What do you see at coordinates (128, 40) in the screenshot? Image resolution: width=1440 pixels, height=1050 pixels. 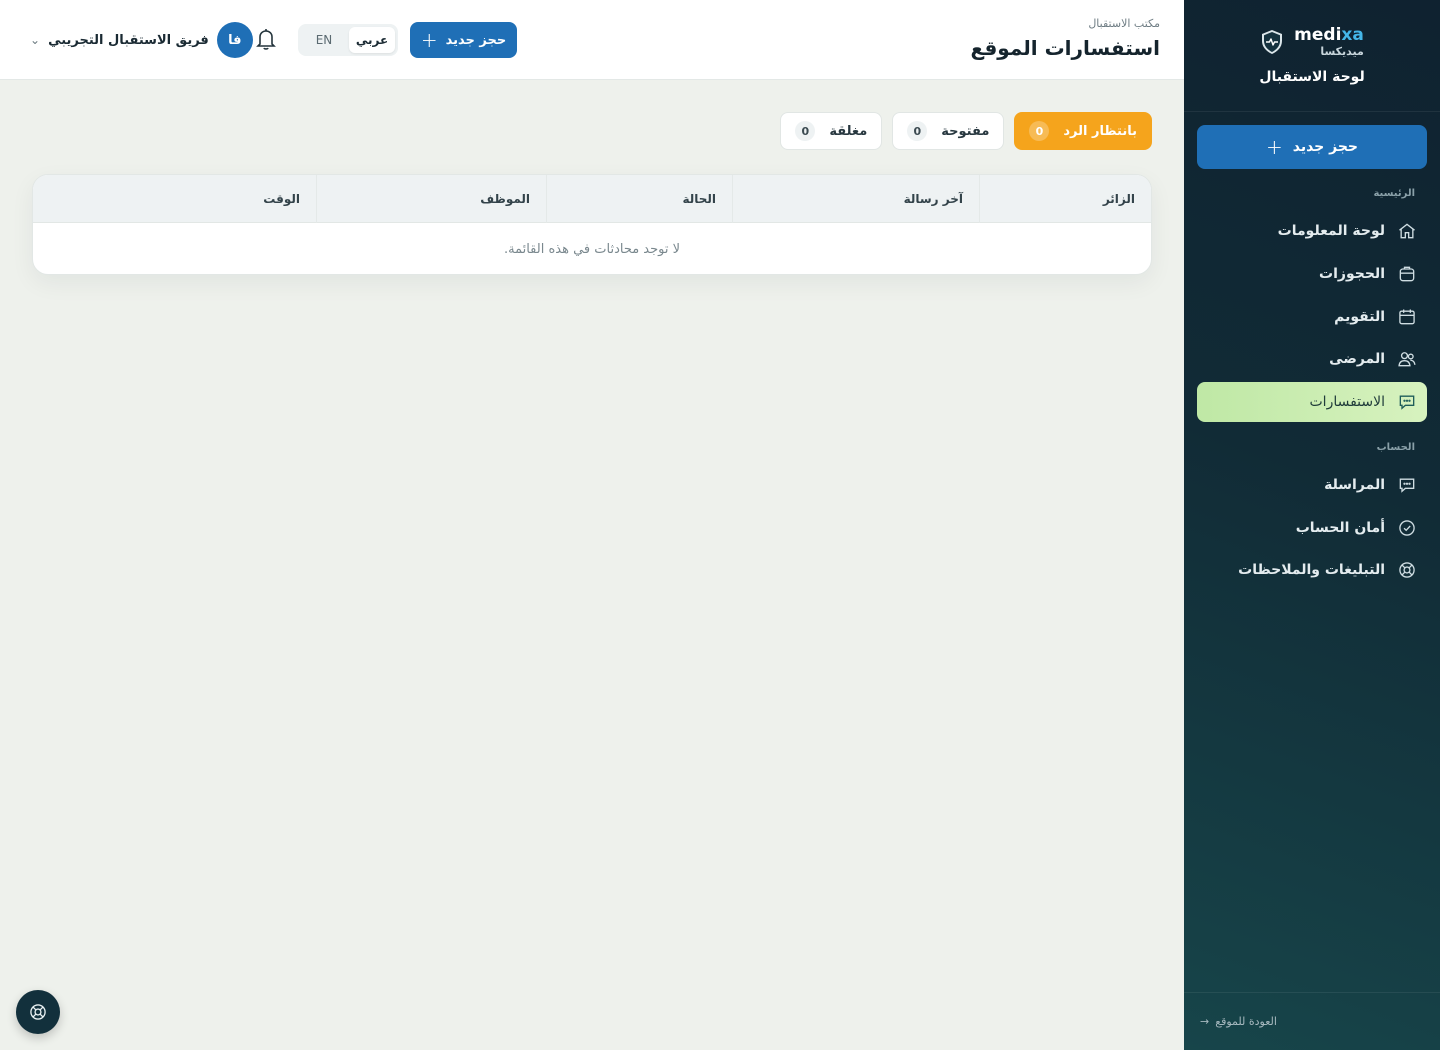 I see `user-name: فريق الاستقبال التجريبي` at bounding box center [128, 40].